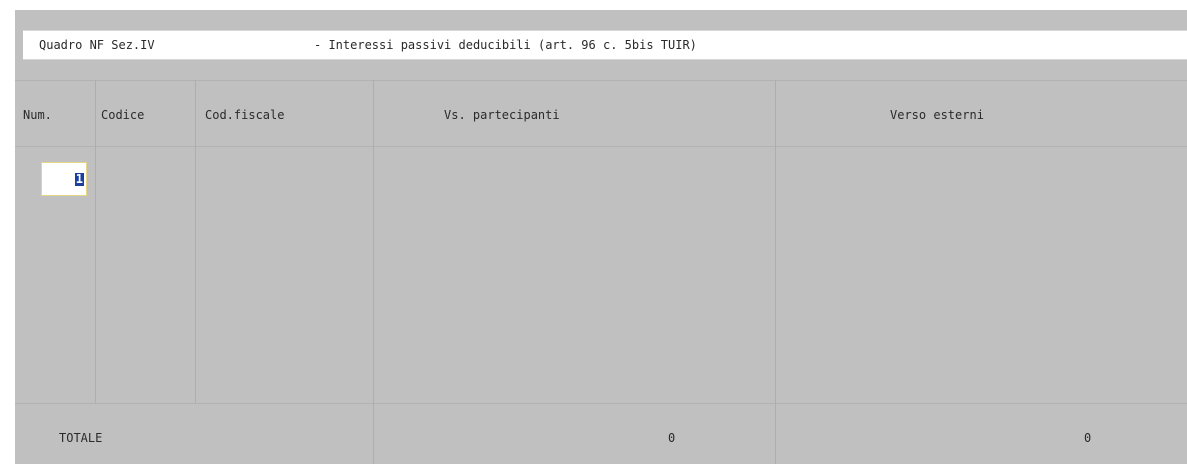  I want to click on row-number-value: 1, so click(79, 179).